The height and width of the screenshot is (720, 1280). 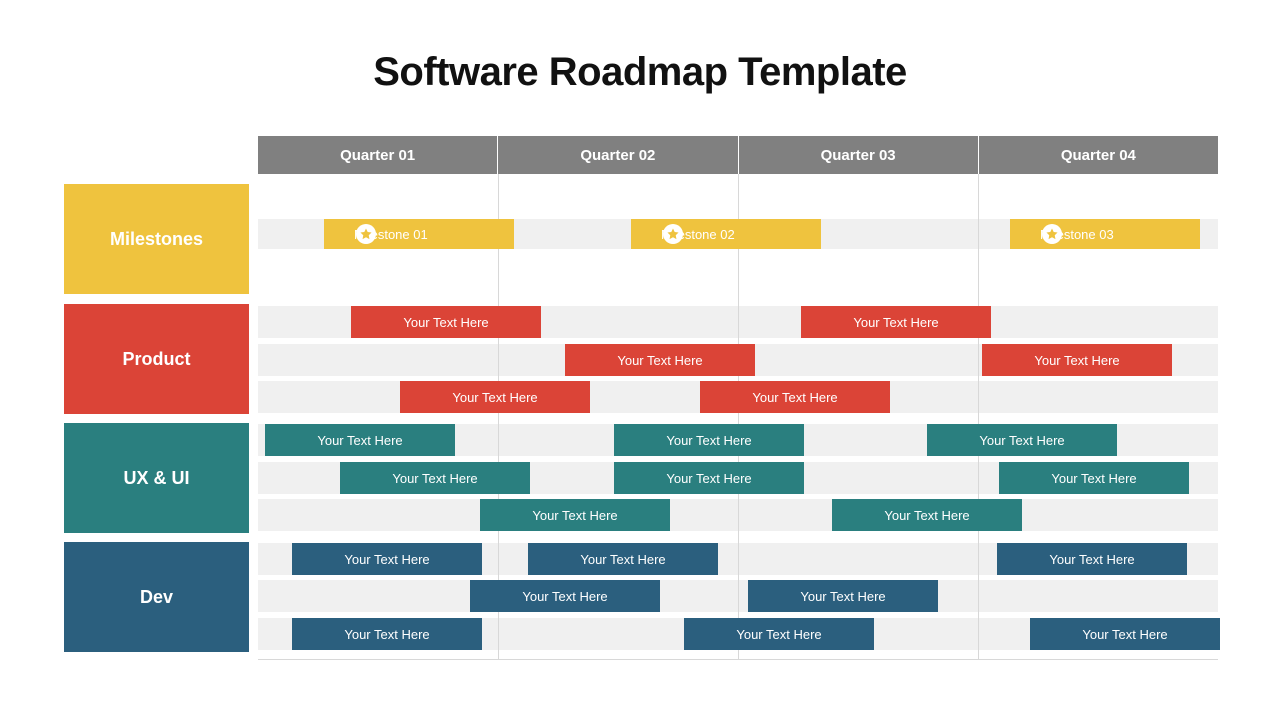 I want to click on quarter-header-label: Quarter 04, so click(x=1098, y=155).